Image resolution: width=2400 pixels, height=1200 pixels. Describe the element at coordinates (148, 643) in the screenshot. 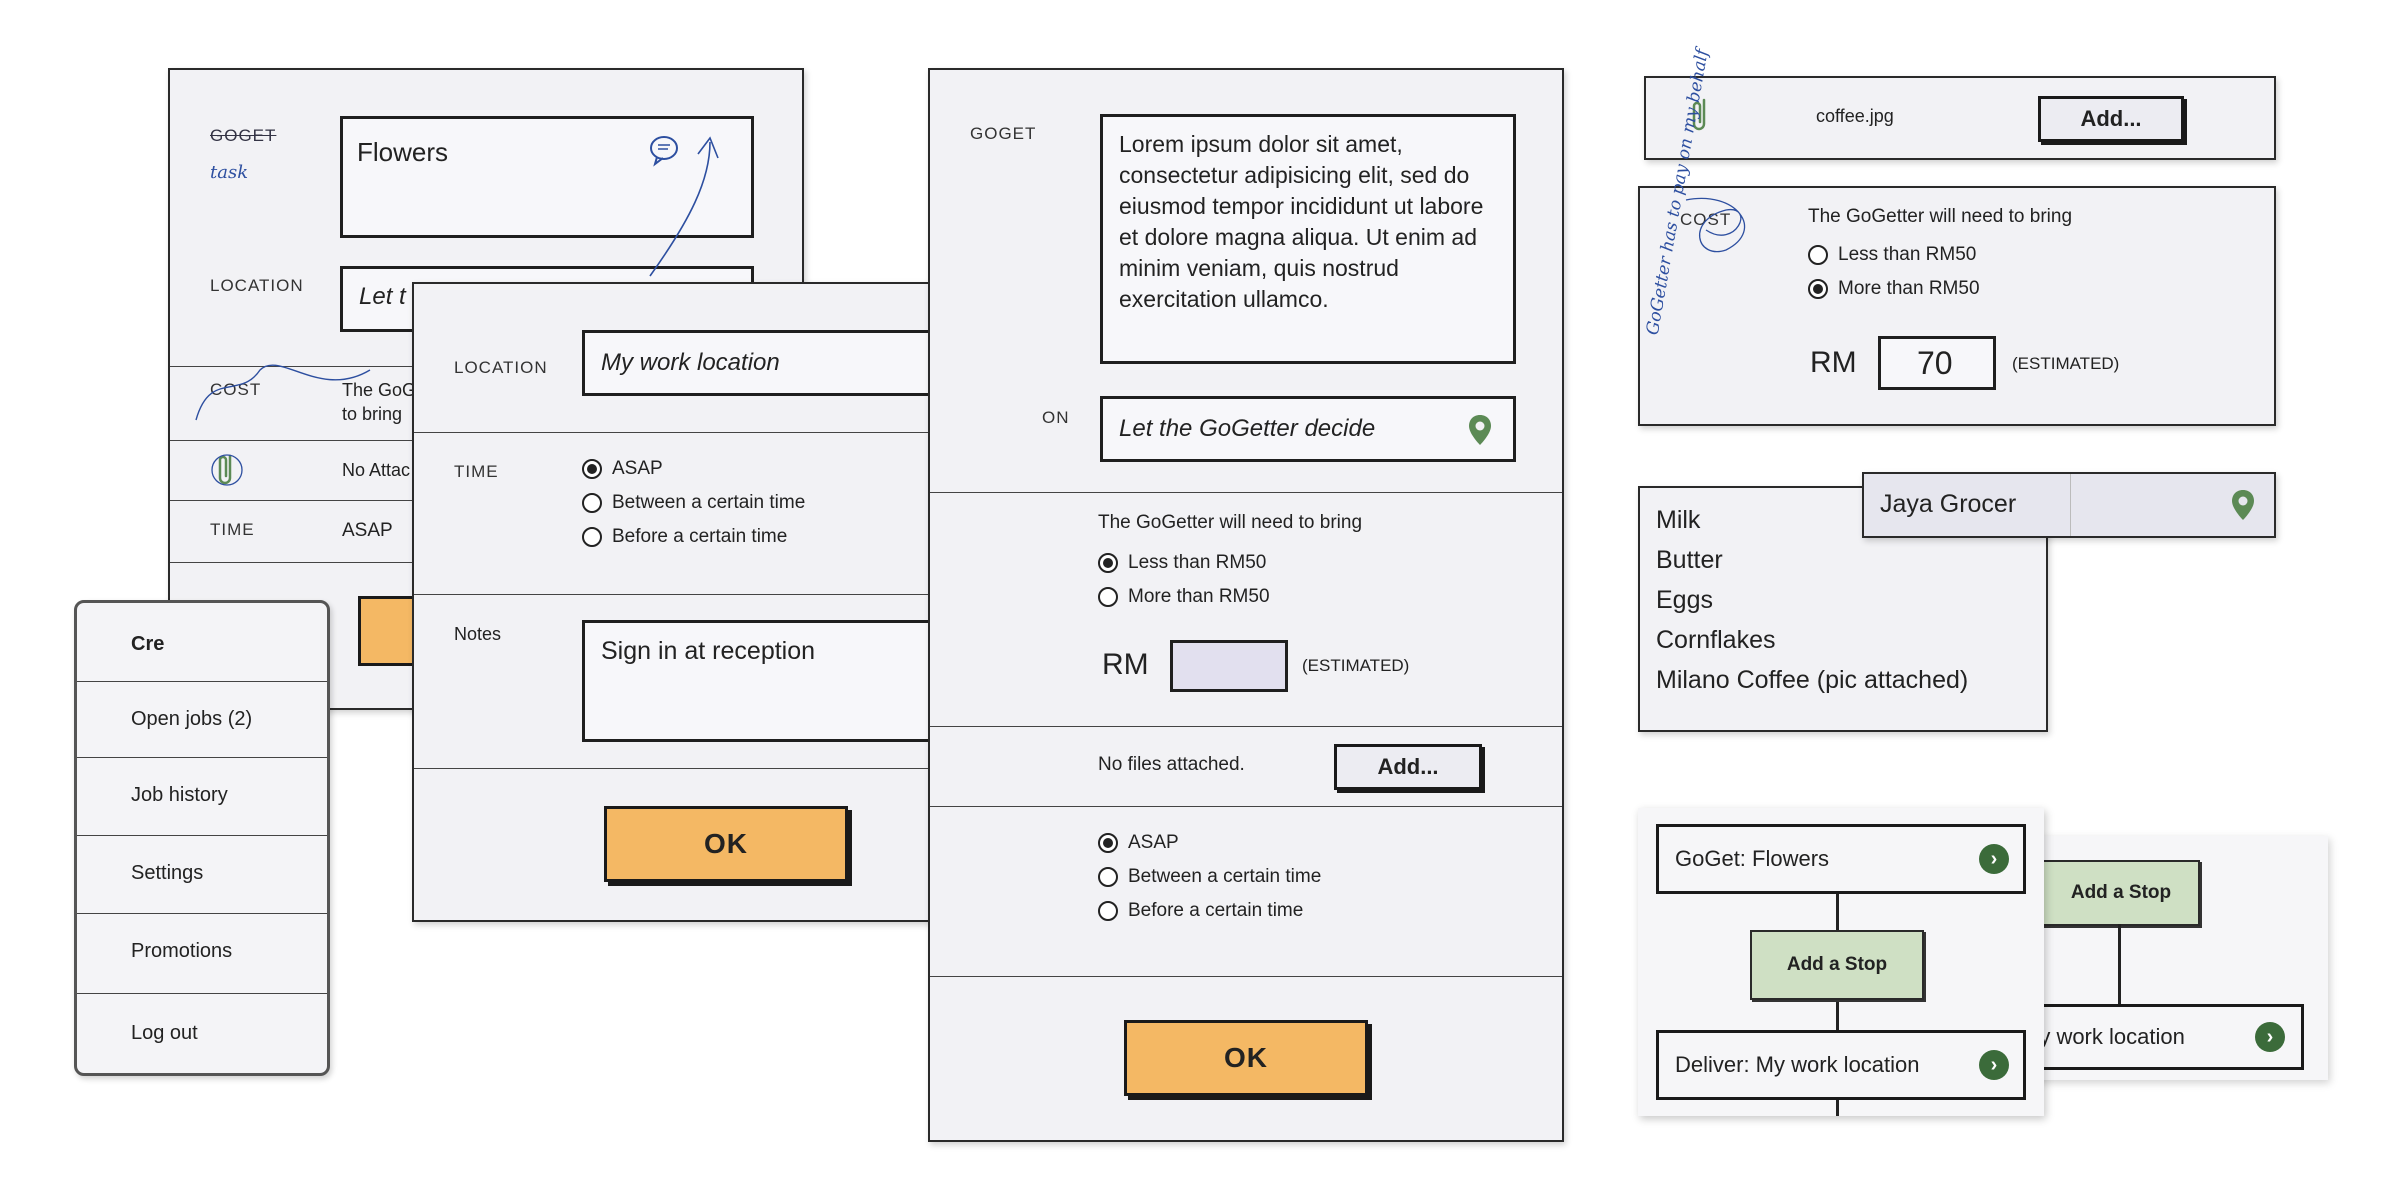

I see `menu-item-label: Cre` at that location.